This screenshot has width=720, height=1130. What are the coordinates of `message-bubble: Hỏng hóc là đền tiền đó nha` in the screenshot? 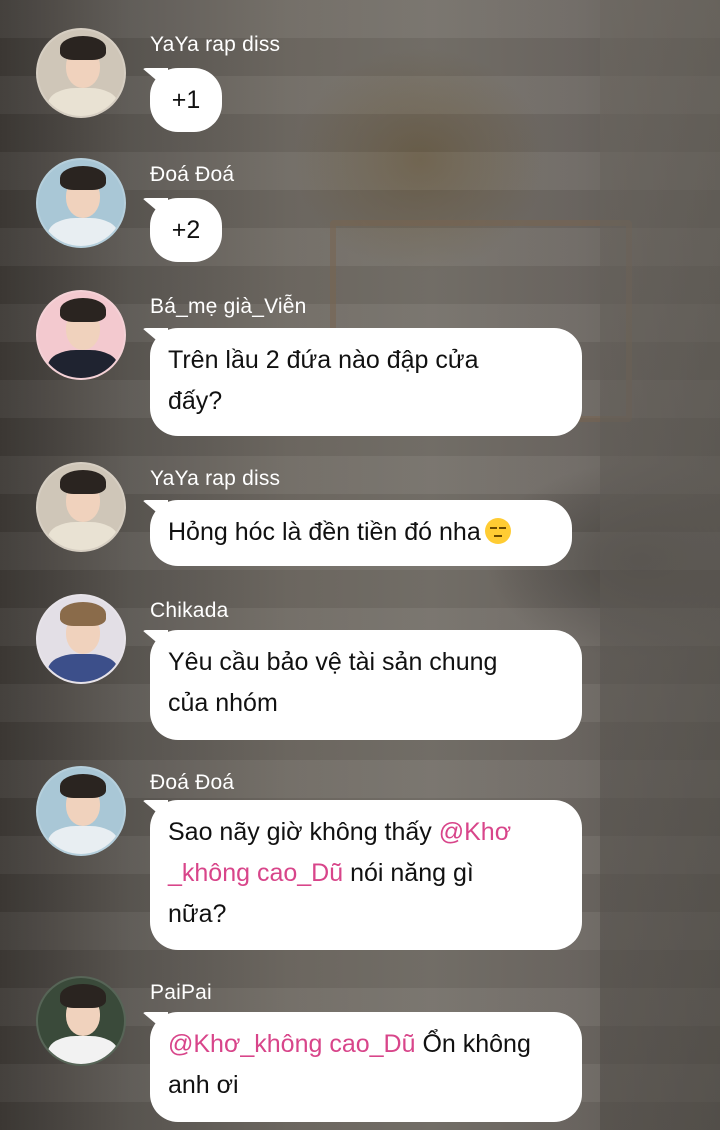 It's located at (361, 533).